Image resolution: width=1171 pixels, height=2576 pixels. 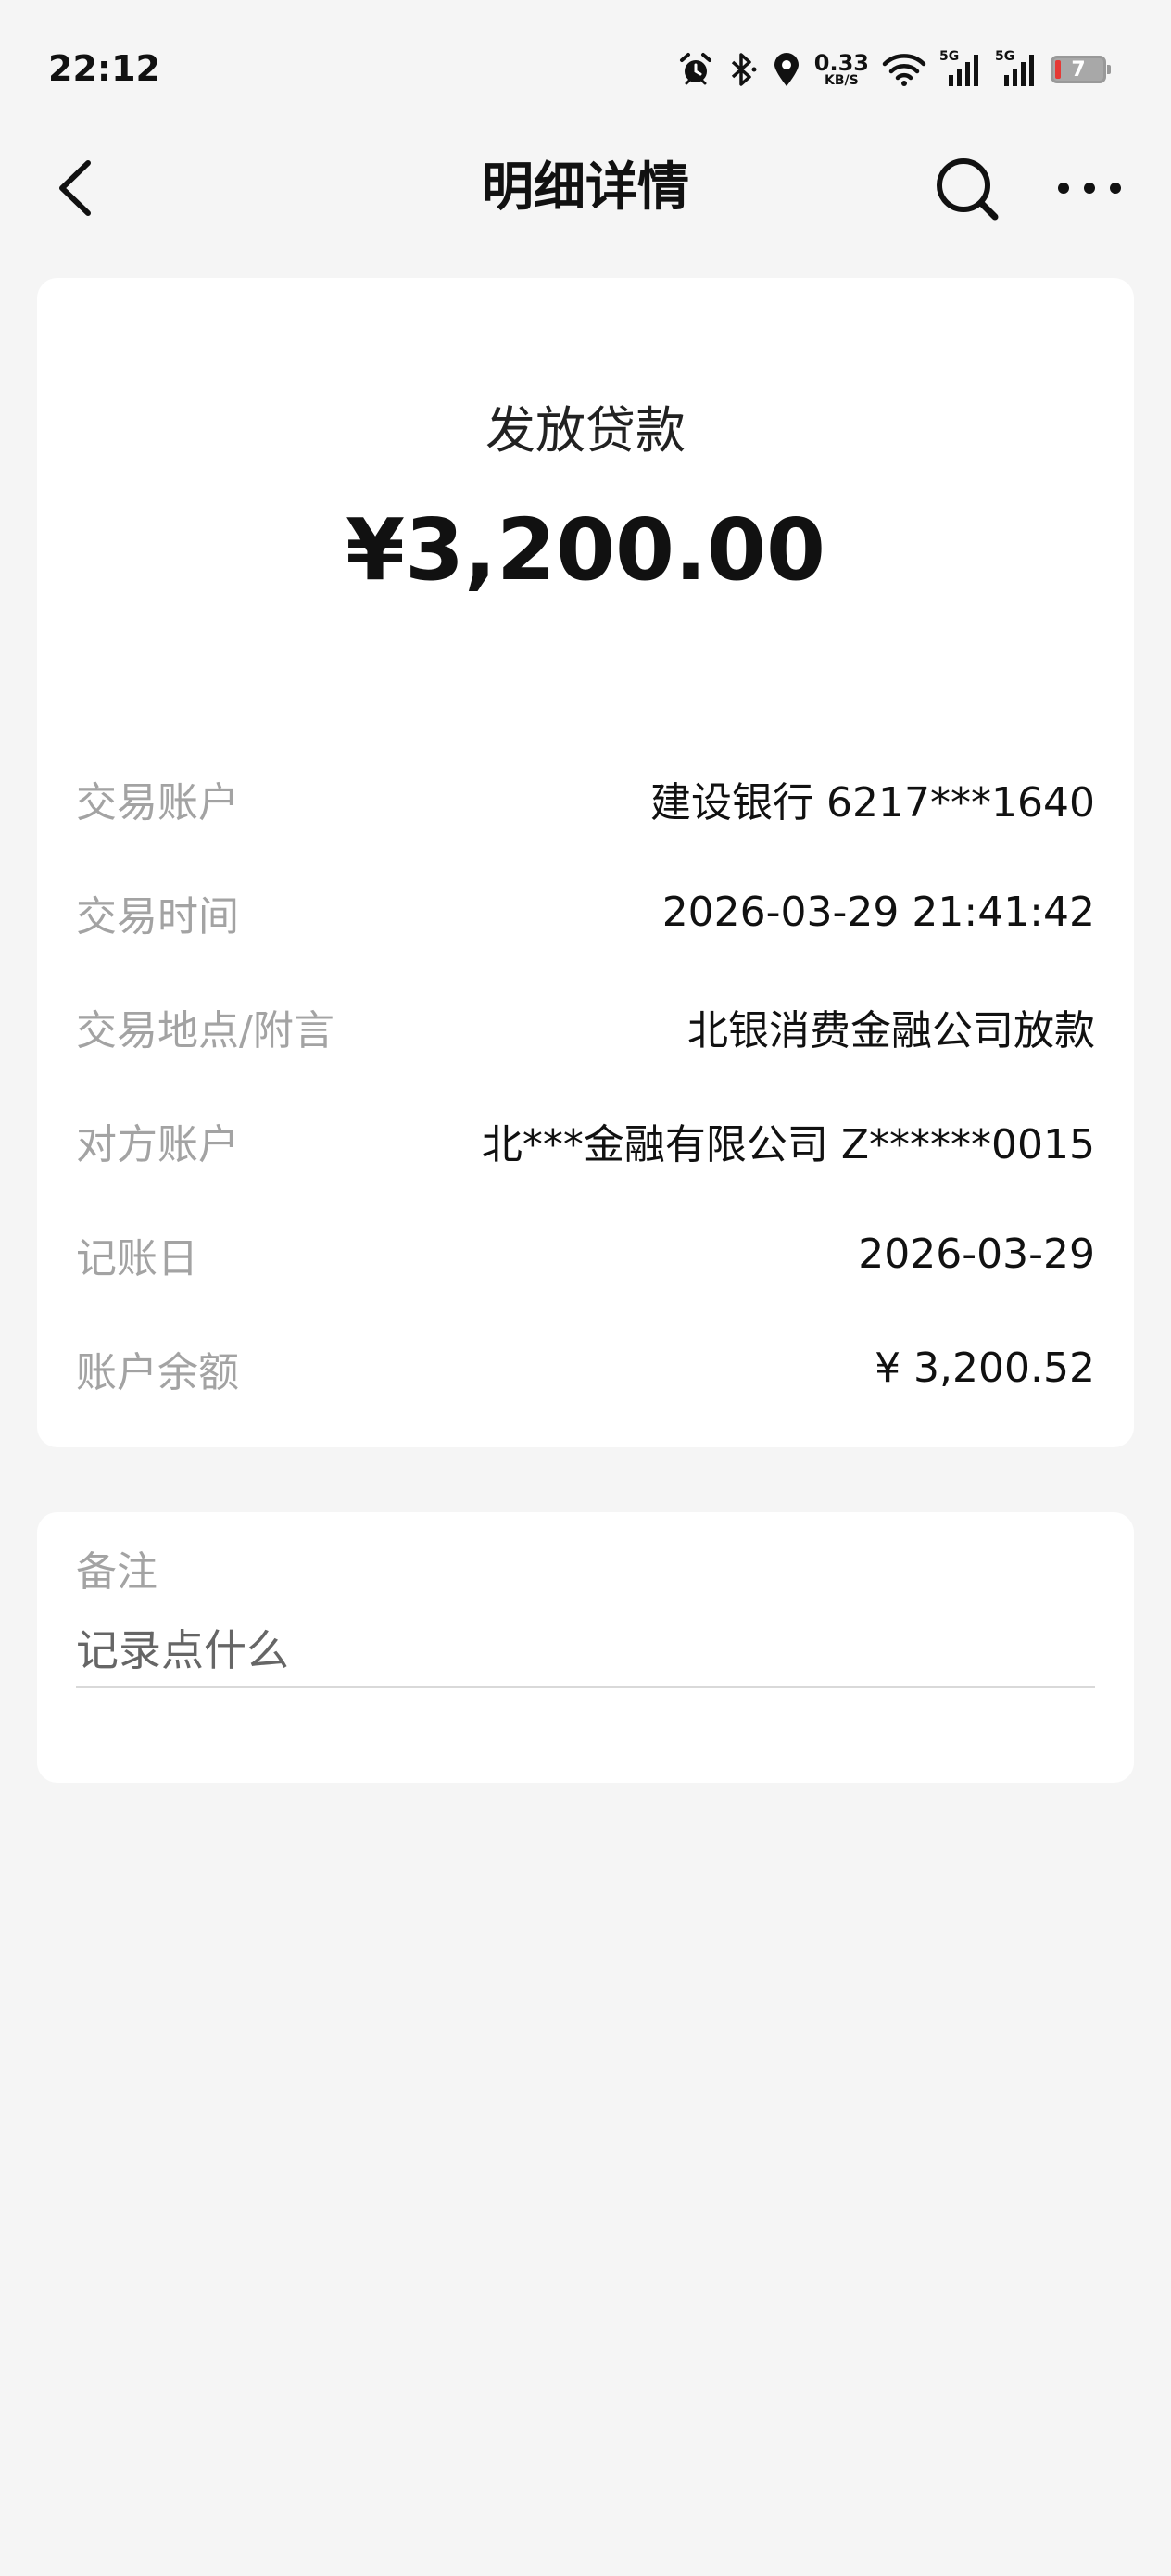 What do you see at coordinates (158, 803) in the screenshot?
I see `detail-label: 交易账户` at bounding box center [158, 803].